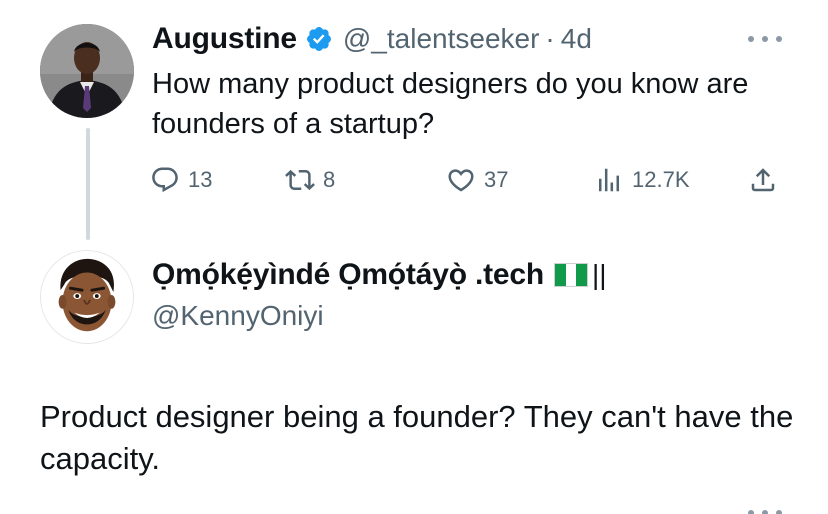  I want to click on repost-button: 8, so click(310, 180).